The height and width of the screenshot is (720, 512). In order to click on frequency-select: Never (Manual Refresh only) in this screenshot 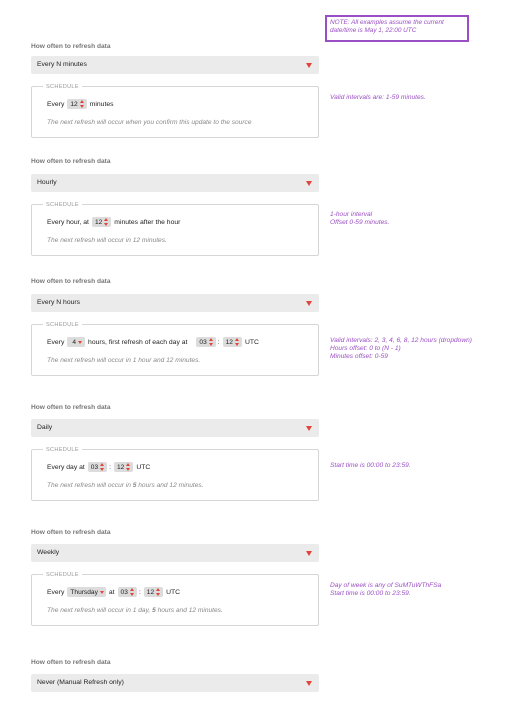, I will do `click(175, 683)`.